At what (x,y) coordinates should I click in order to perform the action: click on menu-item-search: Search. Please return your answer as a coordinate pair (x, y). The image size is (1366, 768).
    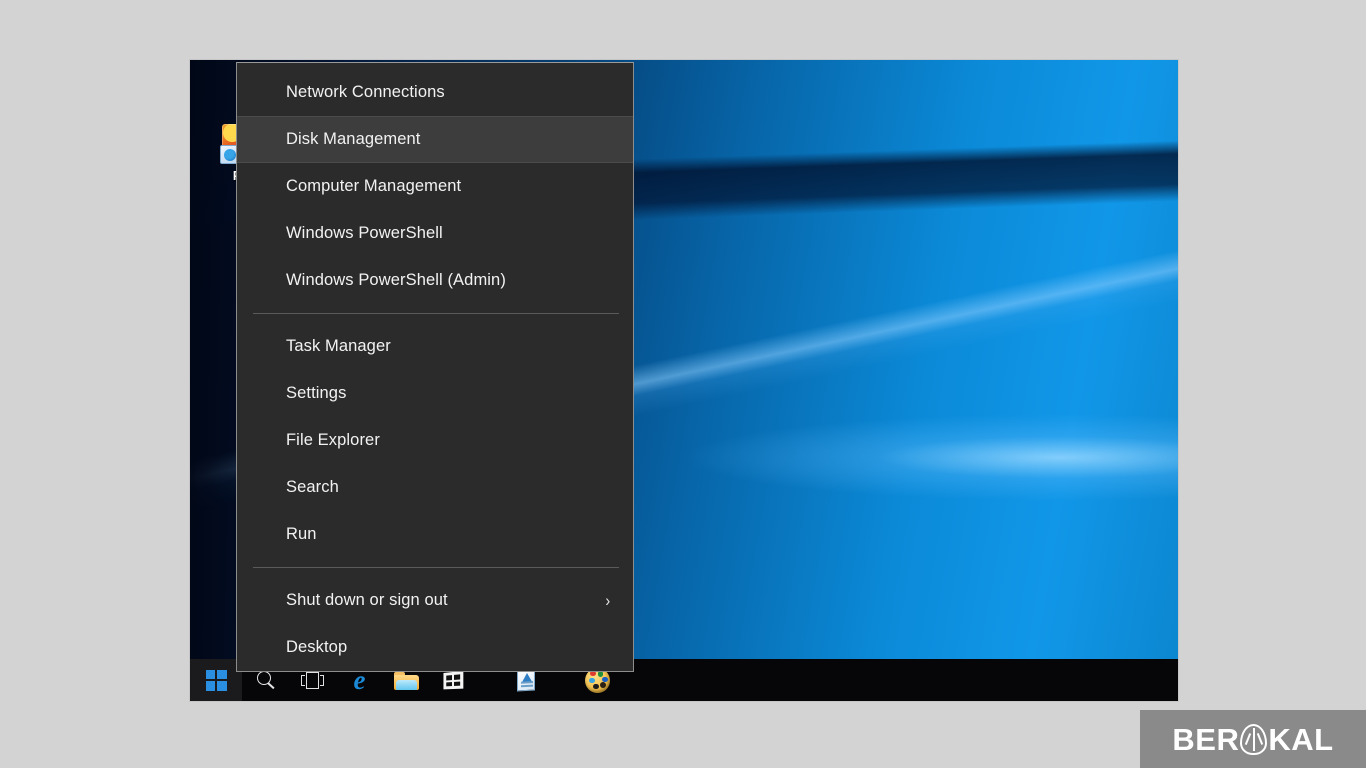
    Looking at the image, I should click on (435, 487).